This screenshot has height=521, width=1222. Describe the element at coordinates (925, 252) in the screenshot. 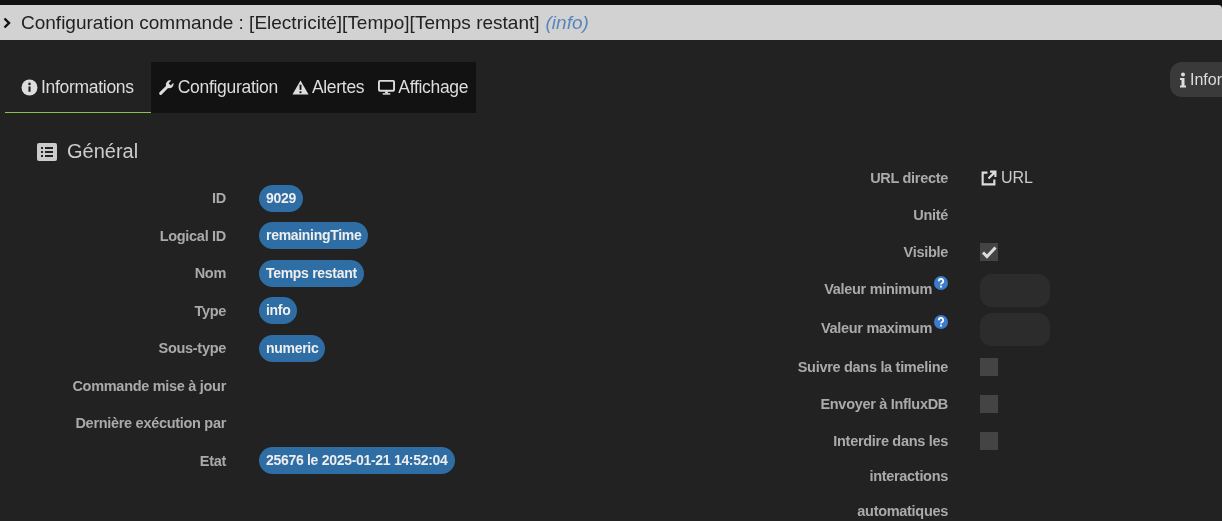

I see `setting-label: Visible` at that location.